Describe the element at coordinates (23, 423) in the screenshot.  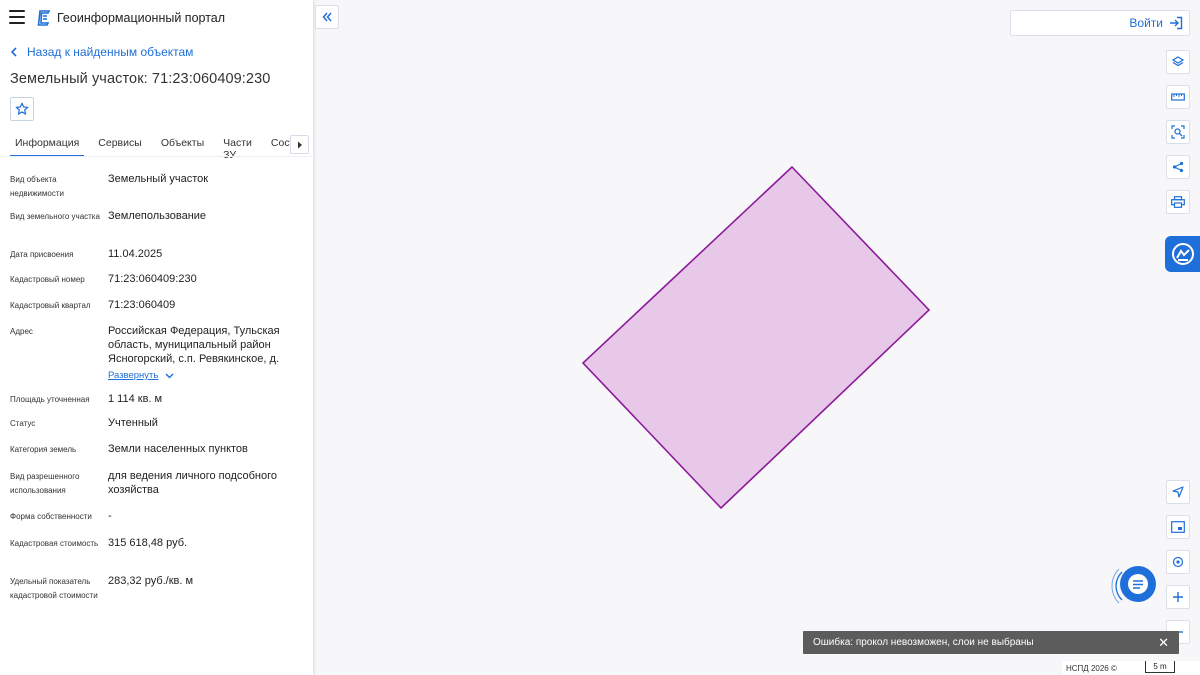
I see `property-label: Статус` at that location.